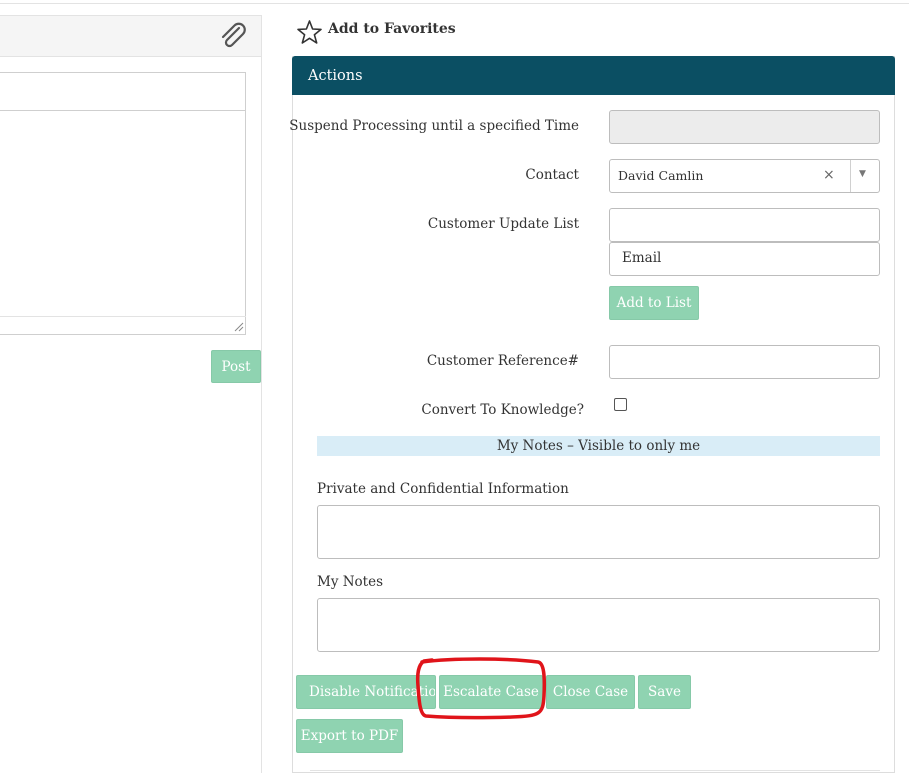  Describe the element at coordinates (829, 175) in the screenshot. I see `clear-icon: ×` at that location.